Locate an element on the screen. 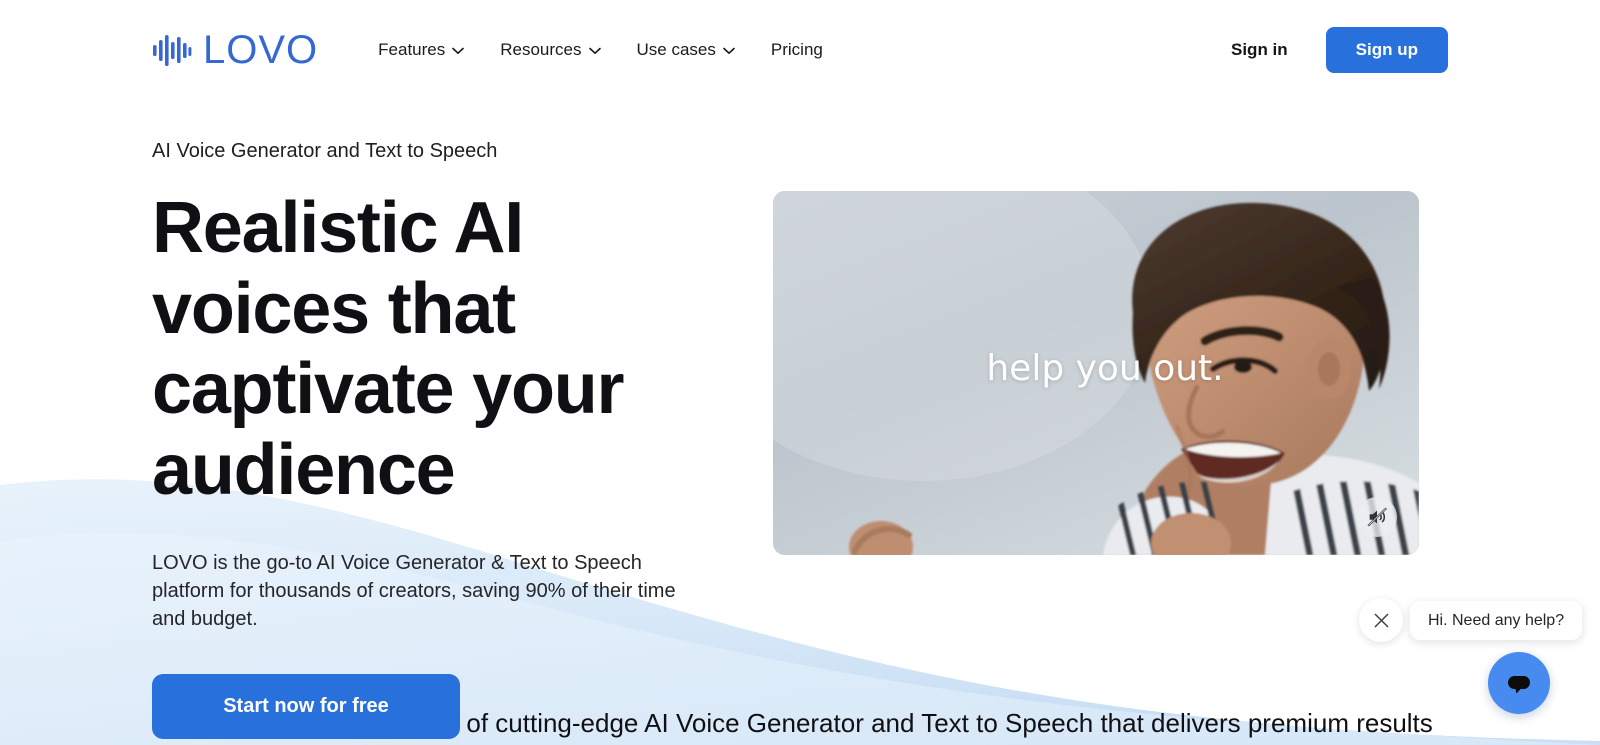 The width and height of the screenshot is (1600, 745). hero-eyebrow: AI Voice Generator and Text to Speech is located at coordinates (325, 151).